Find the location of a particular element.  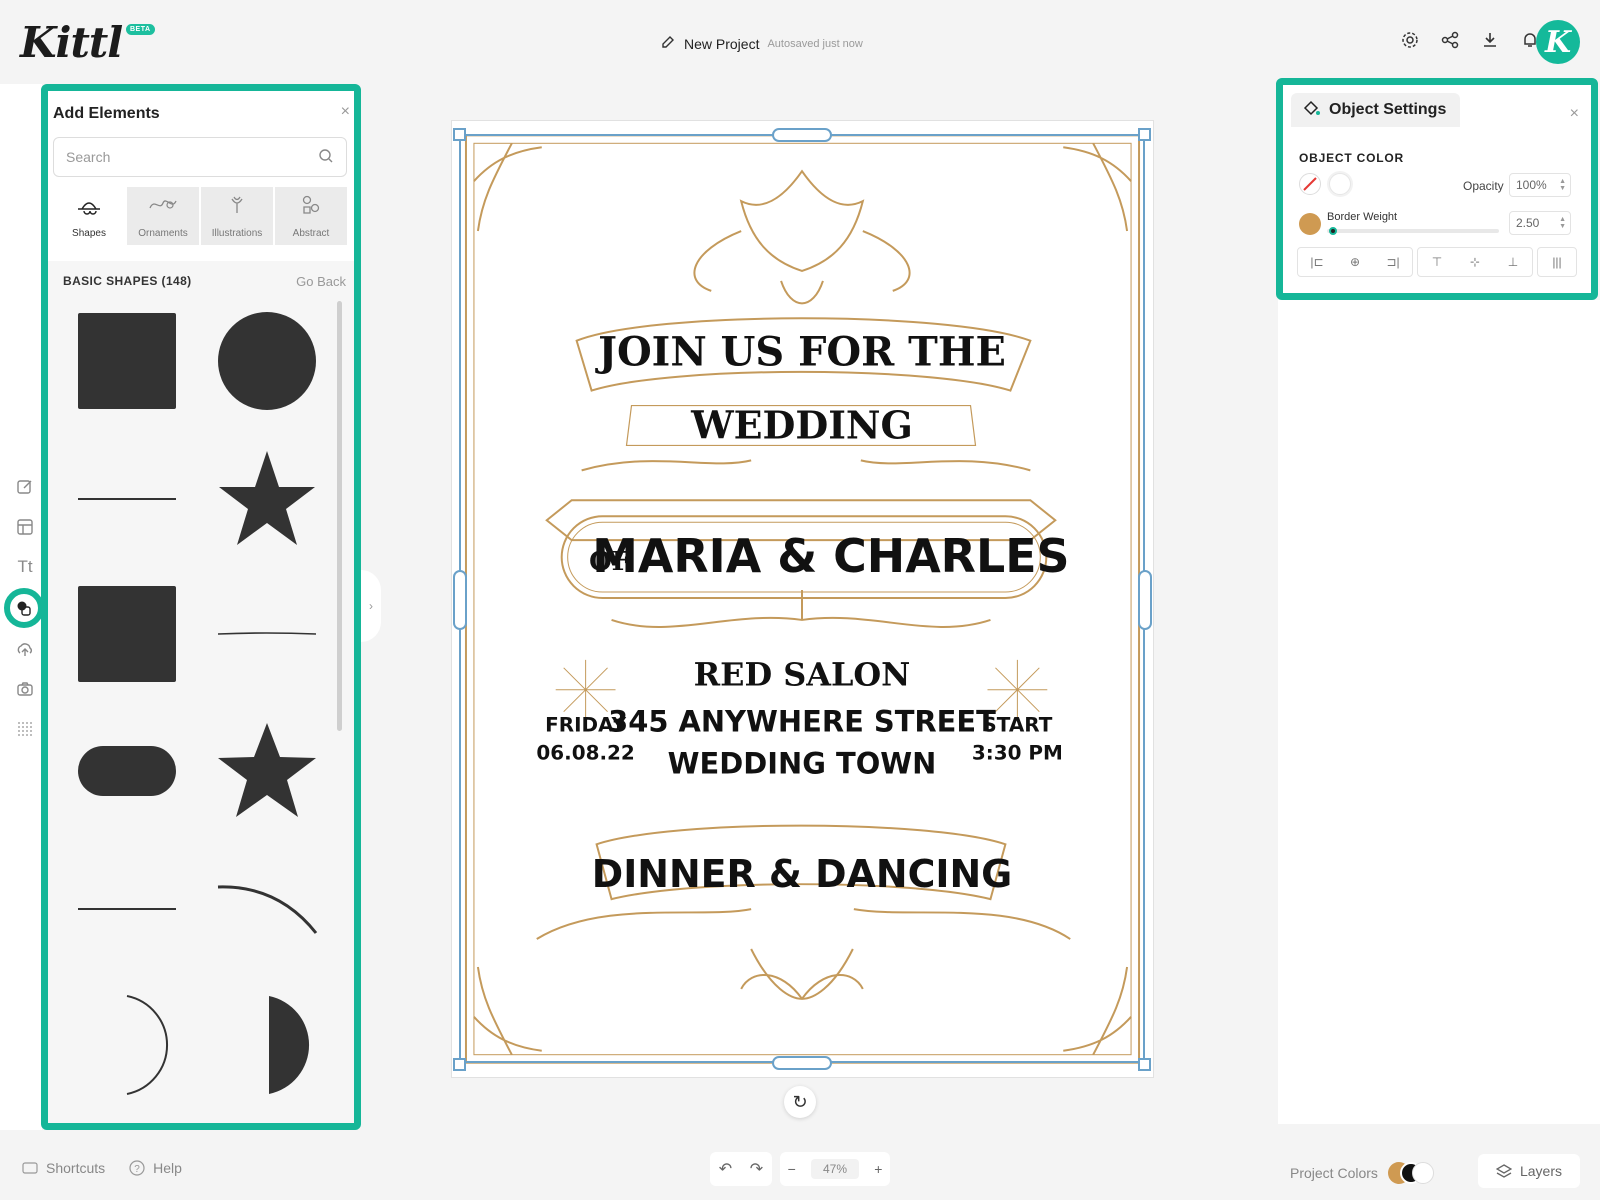

panel-scrollbar is located at coordinates (339, 516).